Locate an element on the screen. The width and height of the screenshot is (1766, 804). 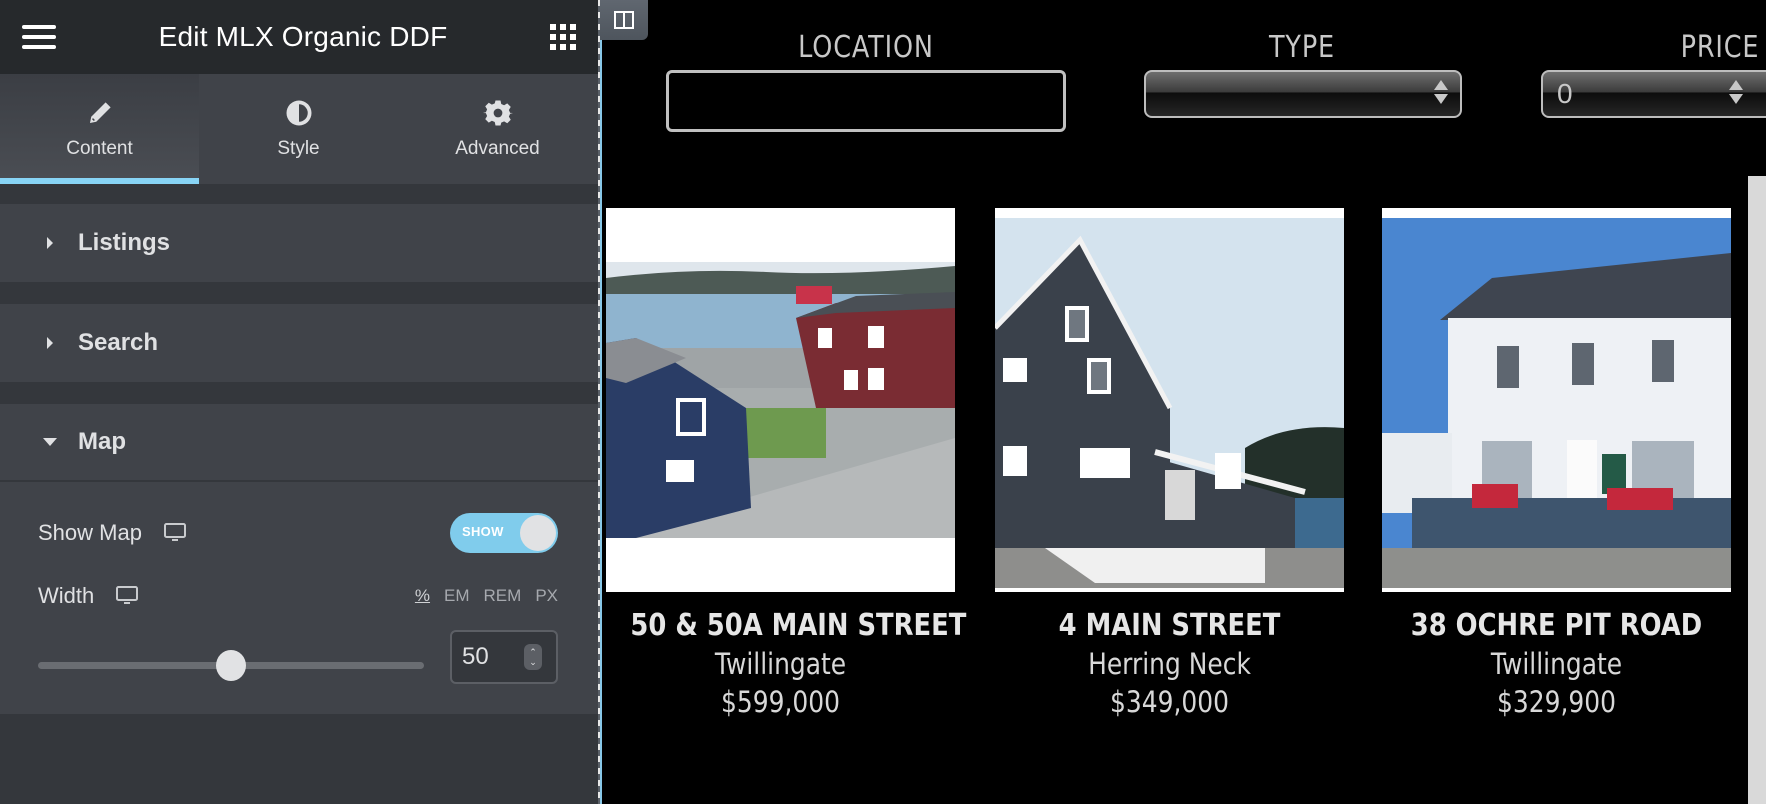
section-map-header: Map is located at coordinates (299, 443).